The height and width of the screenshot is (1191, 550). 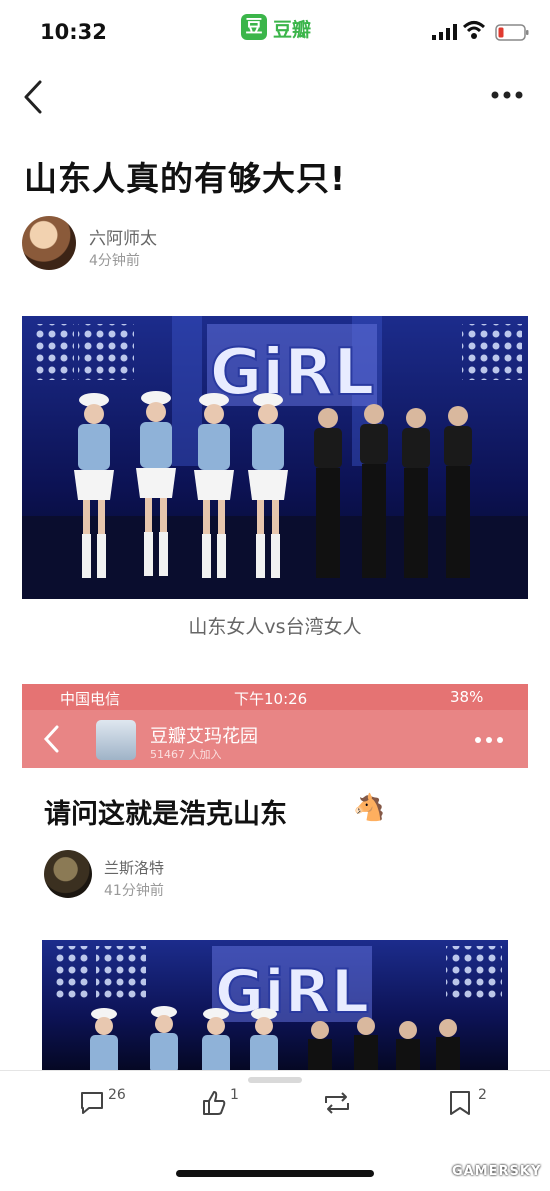 I want to click on embedded-post-title: 请问这就是浩克山东, so click(x=165, y=814).